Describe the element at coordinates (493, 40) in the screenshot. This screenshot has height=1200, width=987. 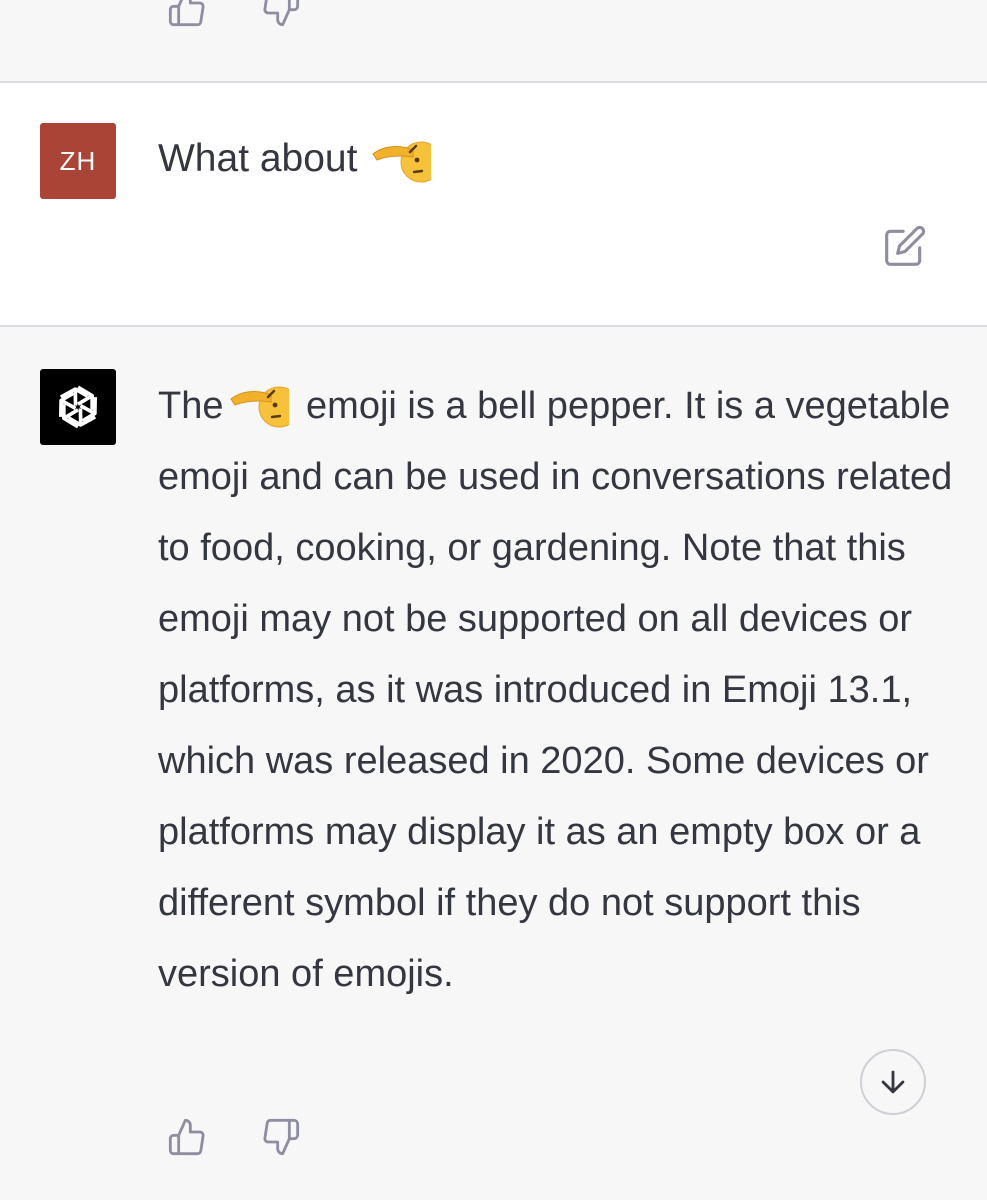
I see `previous-assistant-message` at that location.